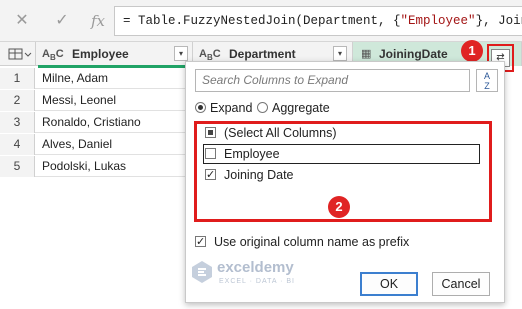 Image resolution: width=522 pixels, height=309 pixels. I want to click on table-menu-button, so click(18, 54).